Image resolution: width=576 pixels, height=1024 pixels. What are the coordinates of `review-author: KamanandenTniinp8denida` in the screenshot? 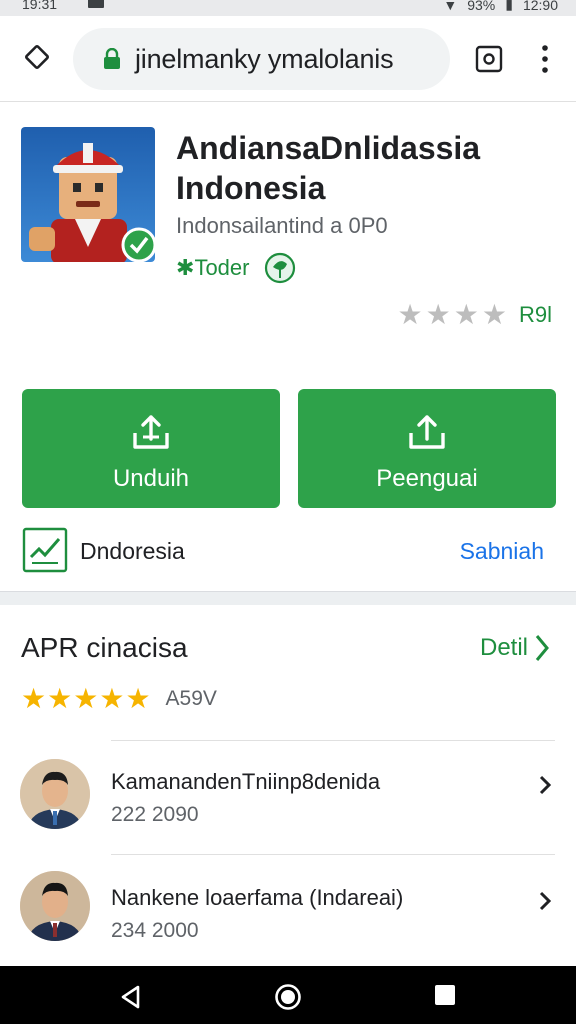 It's located at (246, 781).